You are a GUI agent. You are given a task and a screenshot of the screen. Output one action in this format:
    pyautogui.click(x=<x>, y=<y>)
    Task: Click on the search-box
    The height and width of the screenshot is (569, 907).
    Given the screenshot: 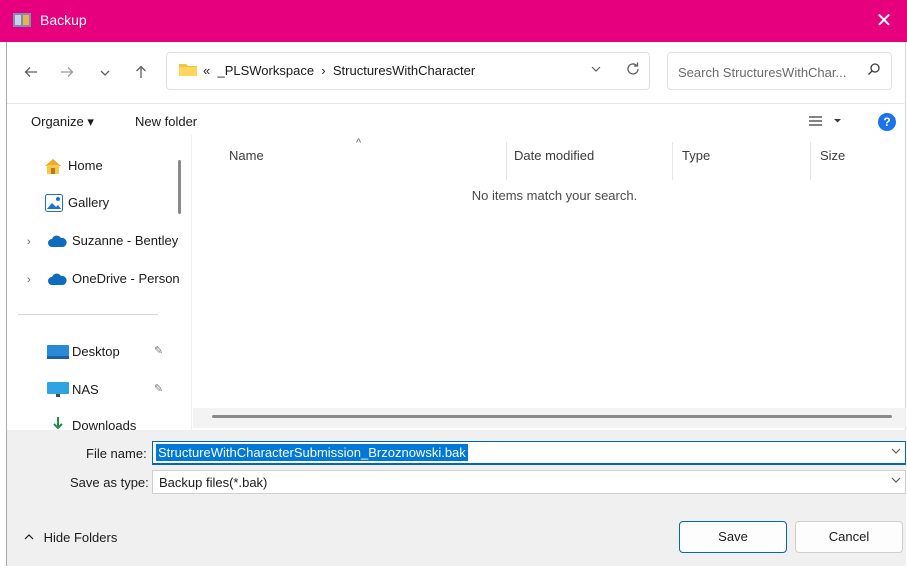 What is the action you would take?
    pyautogui.click(x=779, y=71)
    